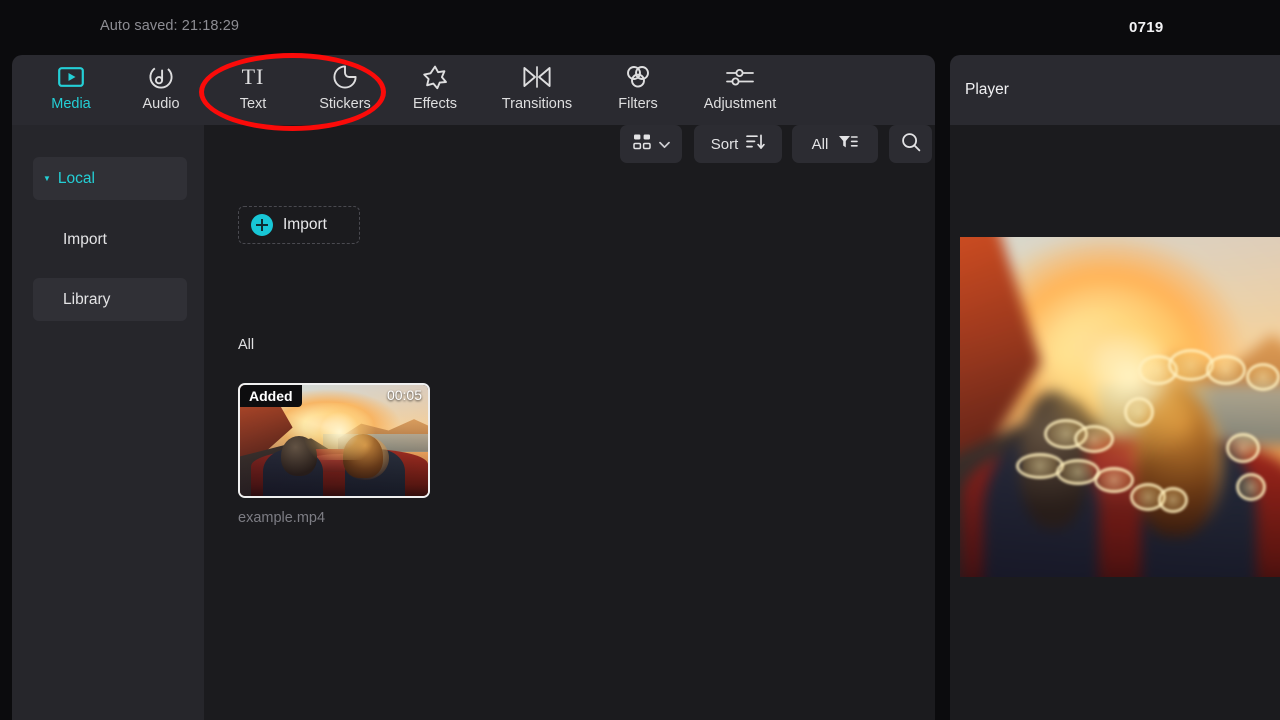 The image size is (1280, 720). I want to click on sort-descending-icon, so click(755, 144).